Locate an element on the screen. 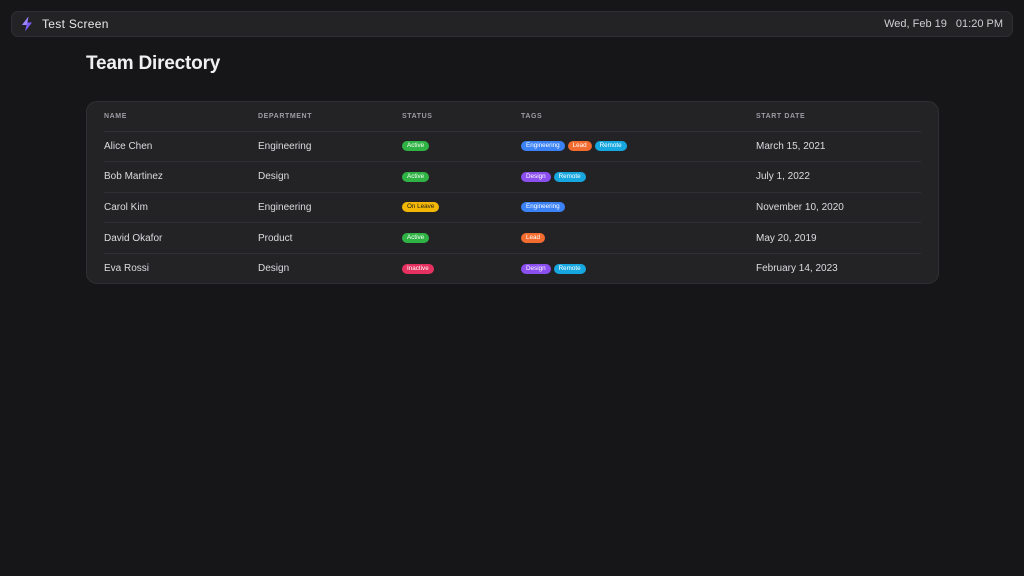 This screenshot has height=576, width=1024. app-title: Test Screen is located at coordinates (75, 24).